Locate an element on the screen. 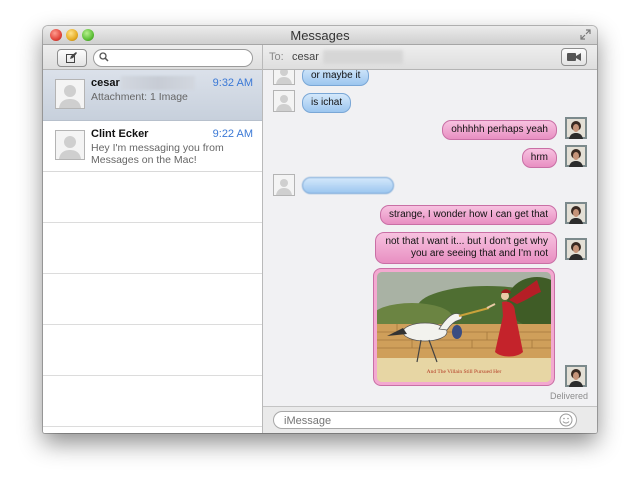 This screenshot has height=494, width=640. conversation-item-cesar: cesar 9:32 AM Attachment: 1 Image is located at coordinates (152, 95).